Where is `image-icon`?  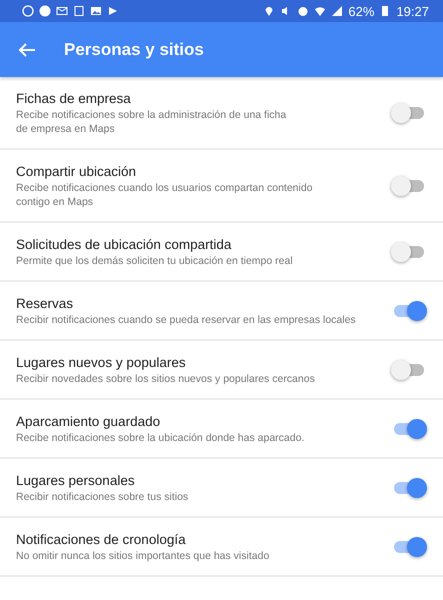 image-icon is located at coordinates (96, 11).